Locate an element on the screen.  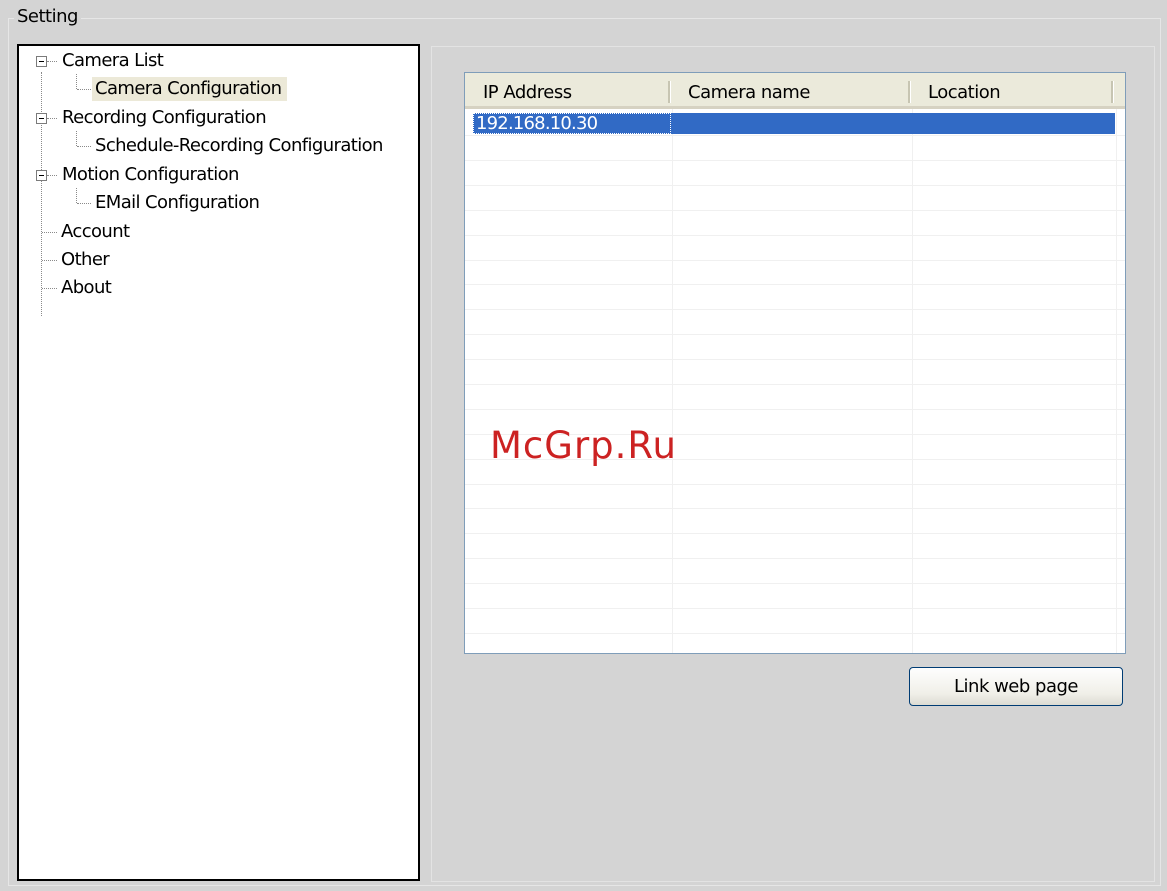
link-web-page-button: Link web page is located at coordinates (1016, 686).